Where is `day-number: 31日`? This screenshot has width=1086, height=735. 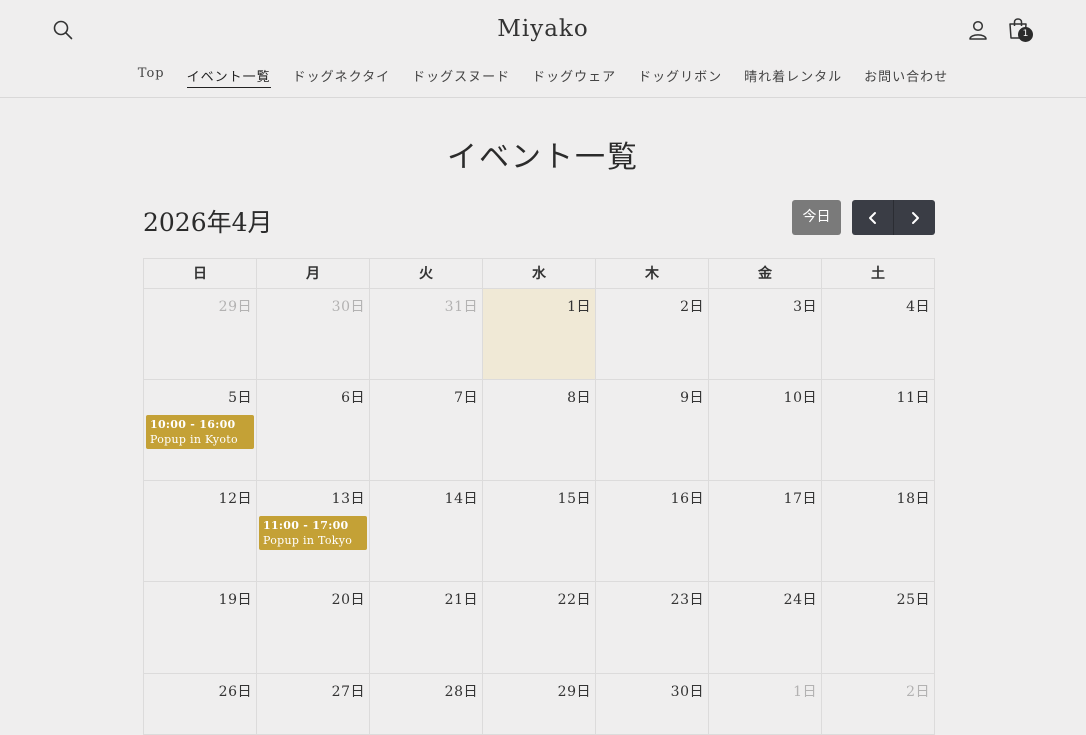
day-number: 31日 is located at coordinates (461, 307).